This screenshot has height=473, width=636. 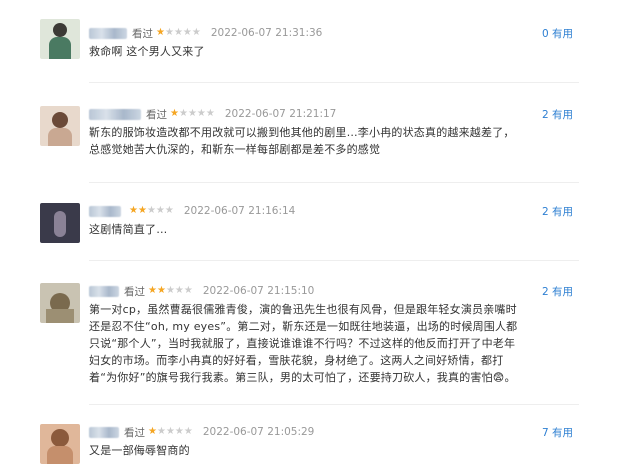 What do you see at coordinates (258, 291) in the screenshot?
I see `review-time: 2022-06-07 21:15:10` at bounding box center [258, 291].